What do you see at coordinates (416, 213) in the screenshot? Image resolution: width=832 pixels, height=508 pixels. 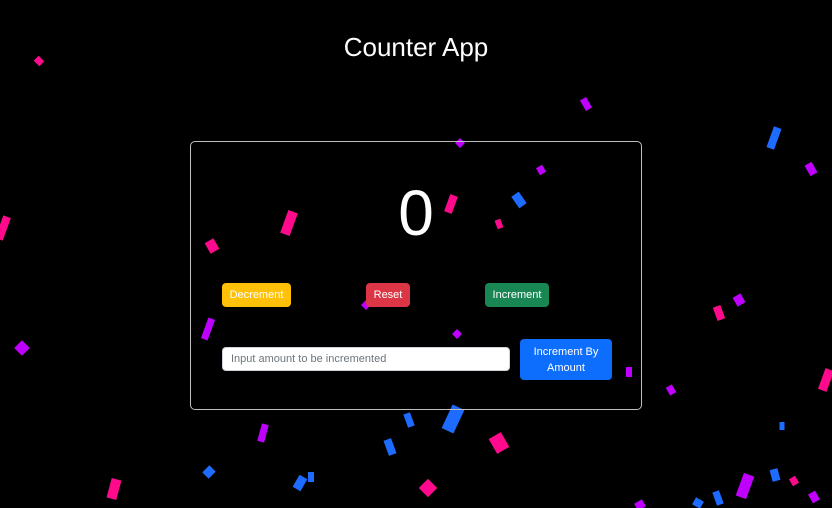 I see `counter-value: 0` at bounding box center [416, 213].